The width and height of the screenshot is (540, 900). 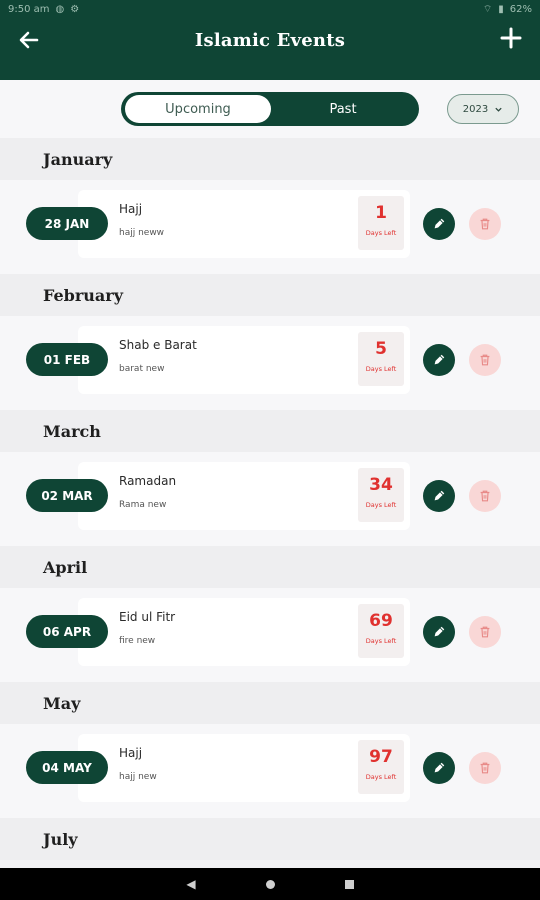 I want to click on page-title: Islamic Events, so click(x=270, y=40).